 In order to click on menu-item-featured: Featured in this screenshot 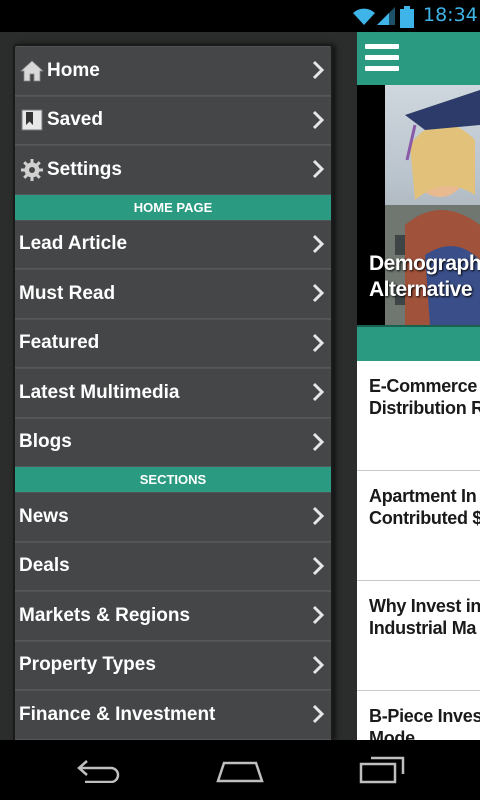, I will do `click(173, 343)`.